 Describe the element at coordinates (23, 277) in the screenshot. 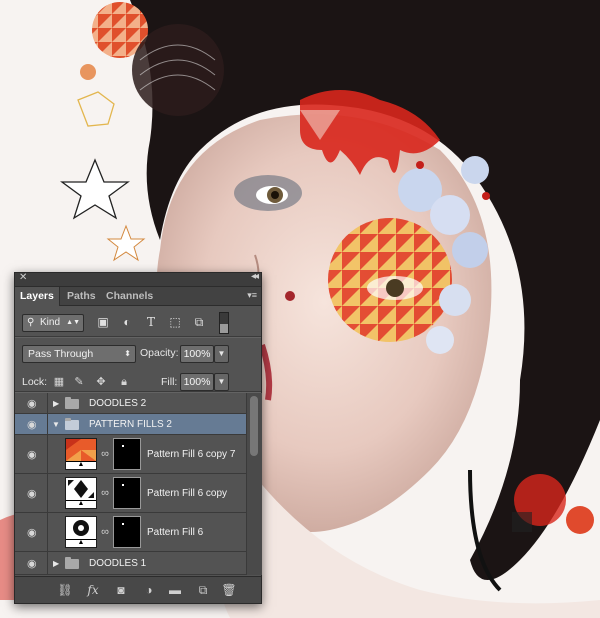

I see `close-icon: ✕` at that location.